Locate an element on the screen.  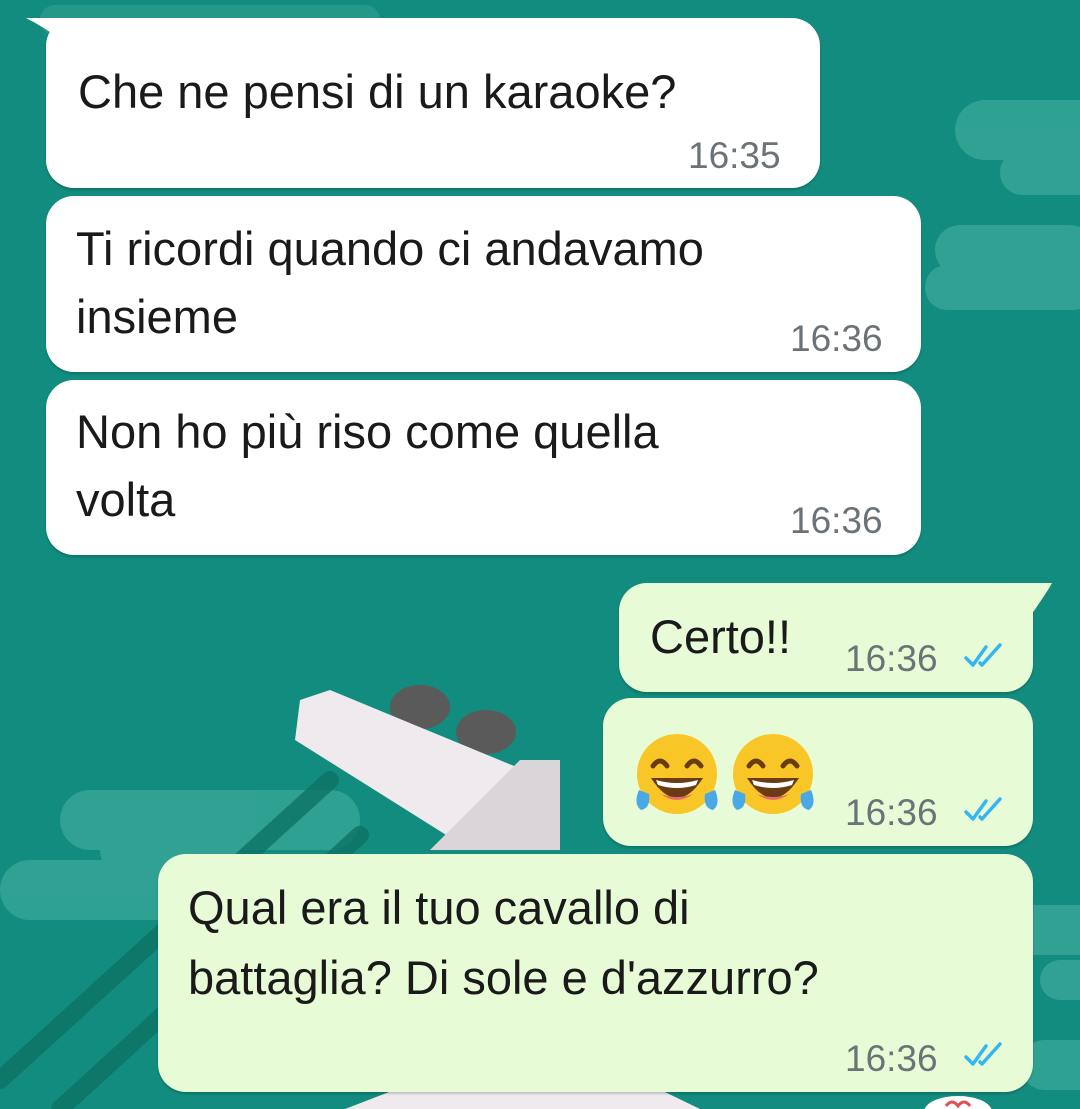
message-timestamp: 16:35 is located at coordinates (734, 155).